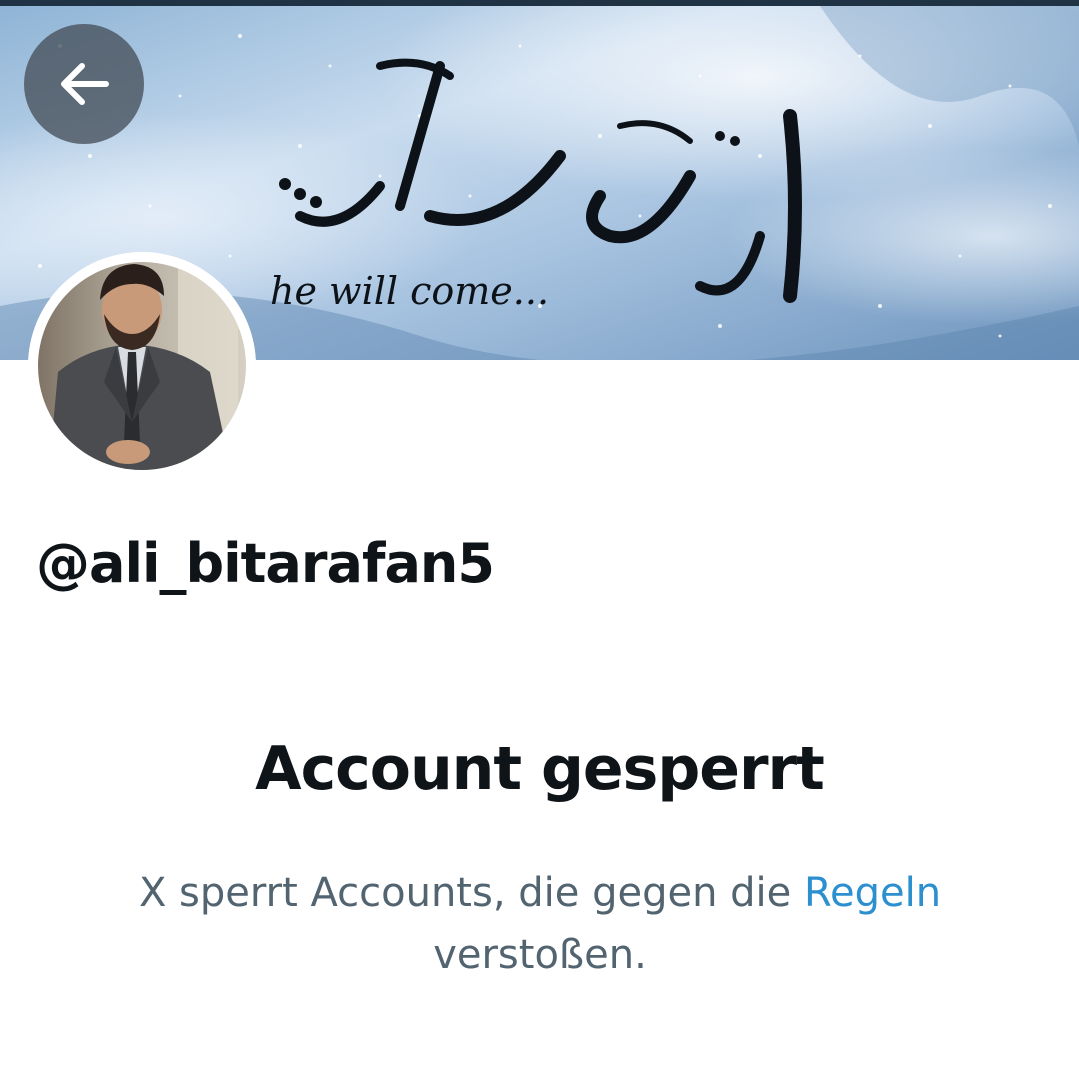 The height and width of the screenshot is (1083, 1079). Describe the element at coordinates (540, 955) in the screenshot. I see `suspended-message-text-end: verstoßen.` at that location.